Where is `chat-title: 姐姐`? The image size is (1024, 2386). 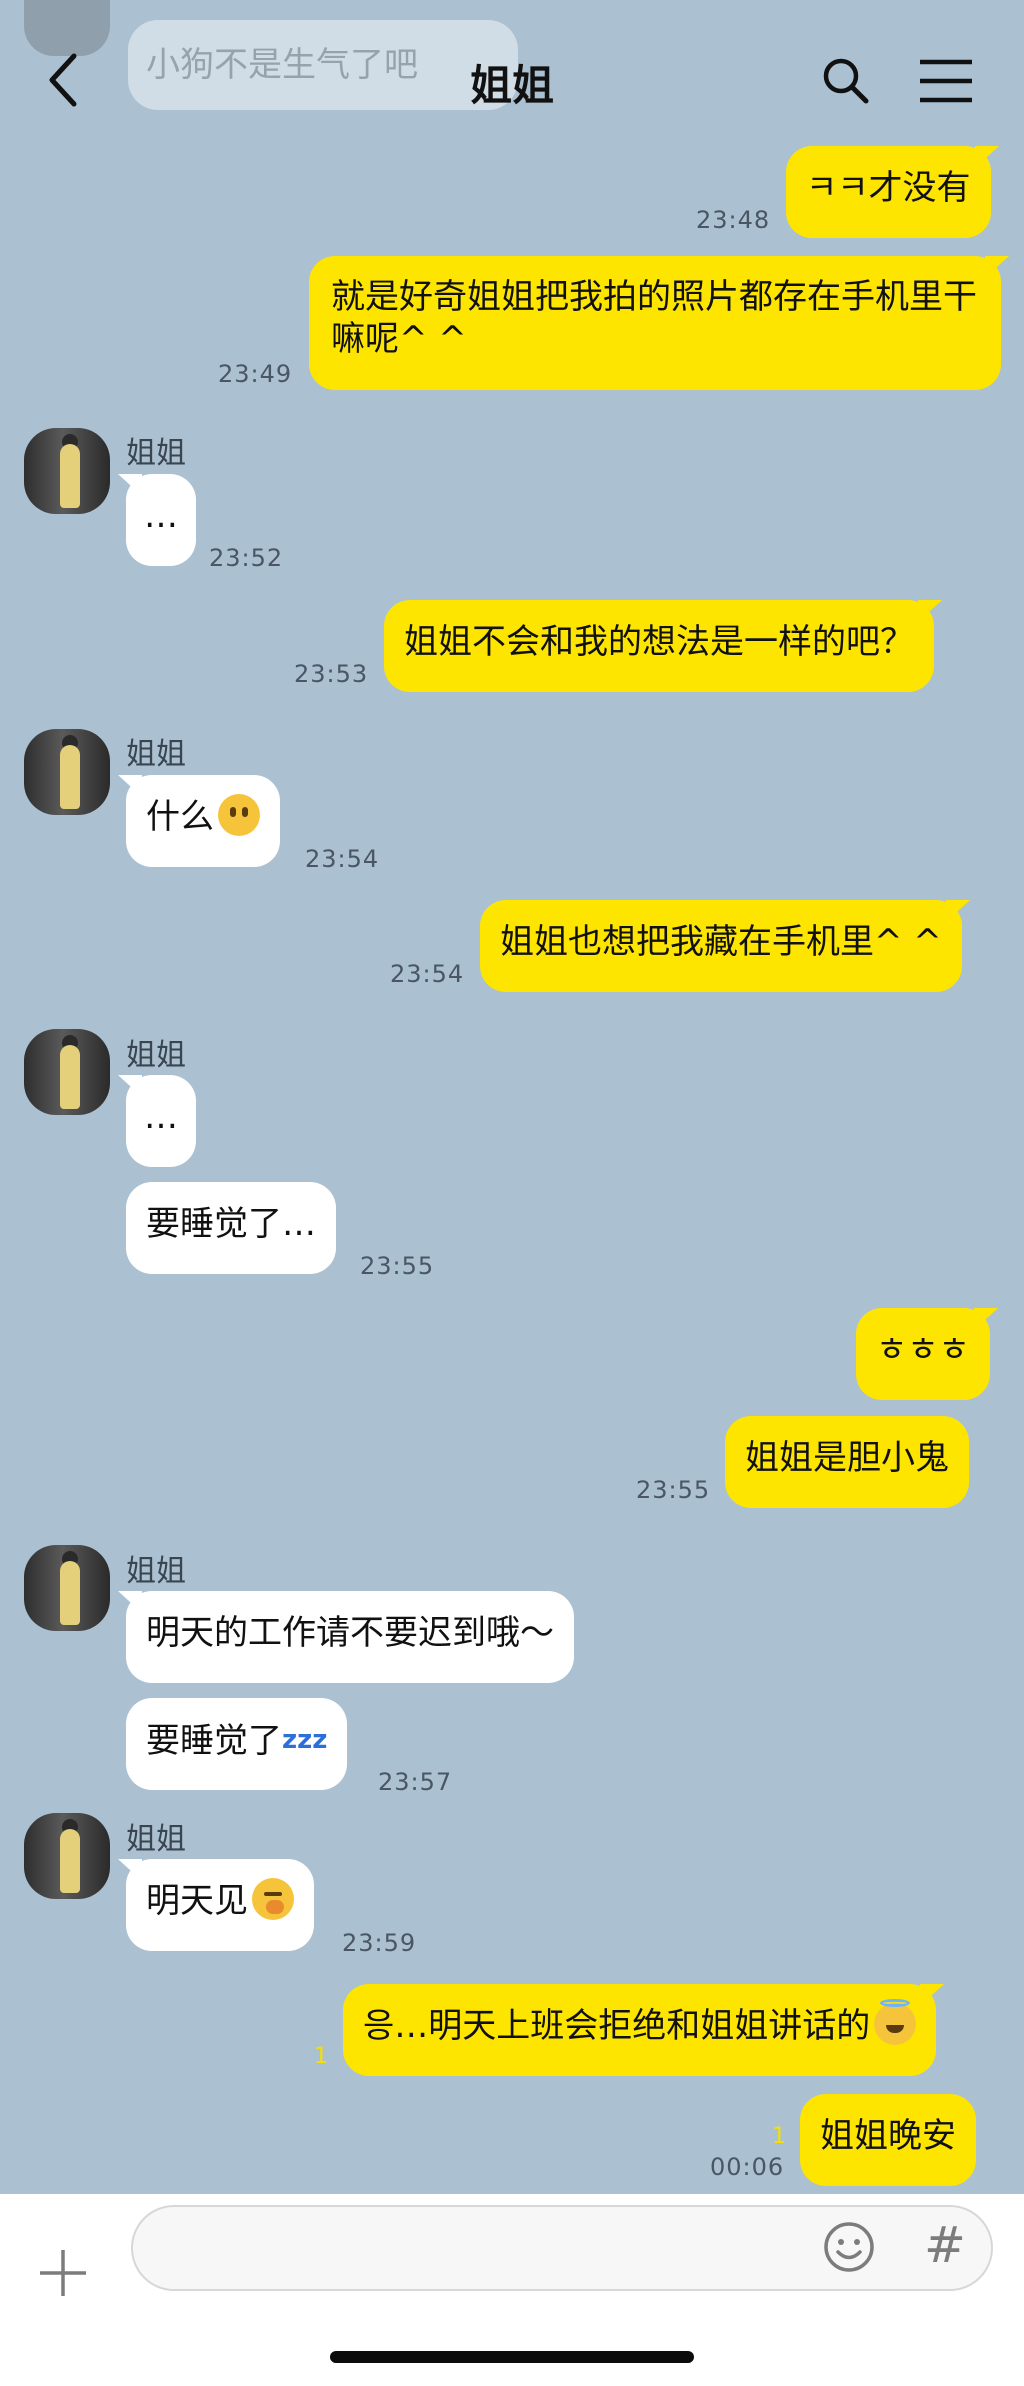 chat-title: 姐姐 is located at coordinates (511, 85).